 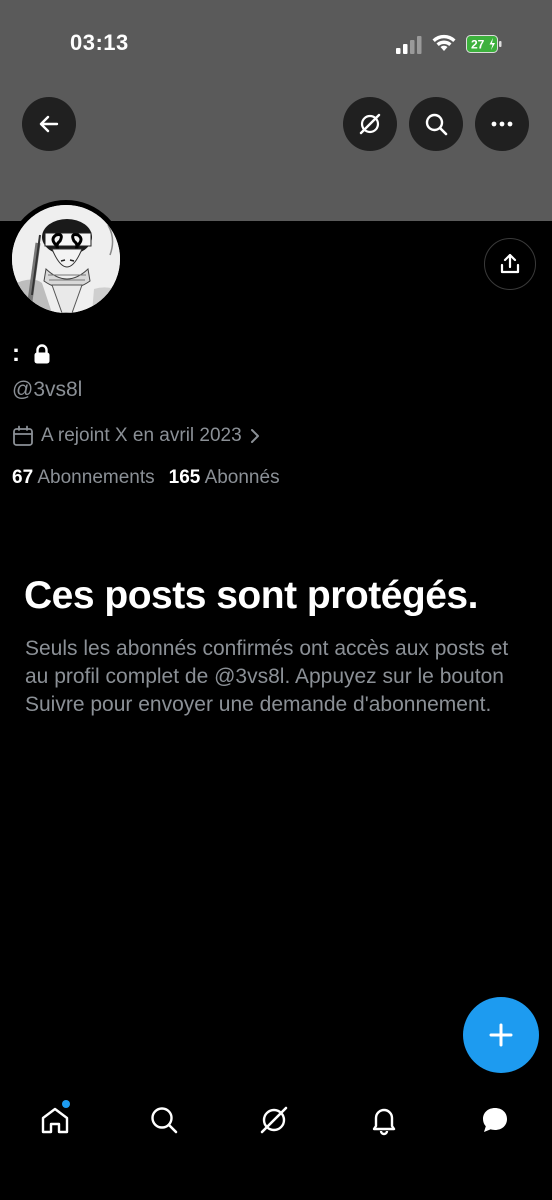 I want to click on grok-button, so click(x=370, y=124).